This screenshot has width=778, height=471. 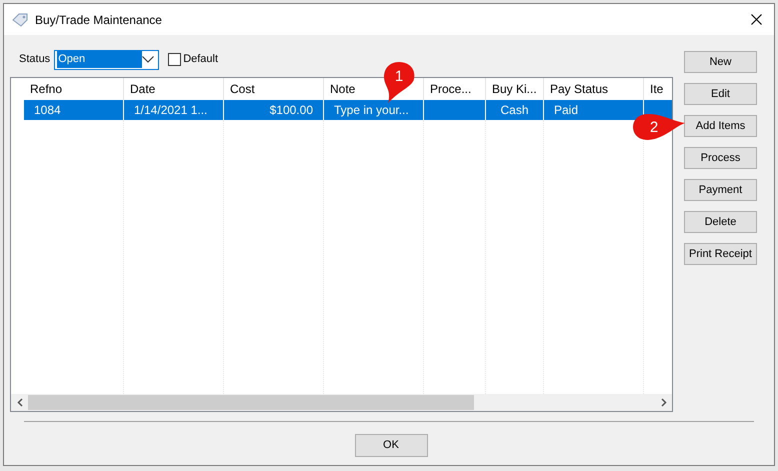 What do you see at coordinates (756, 19) in the screenshot?
I see `close-icon` at bounding box center [756, 19].